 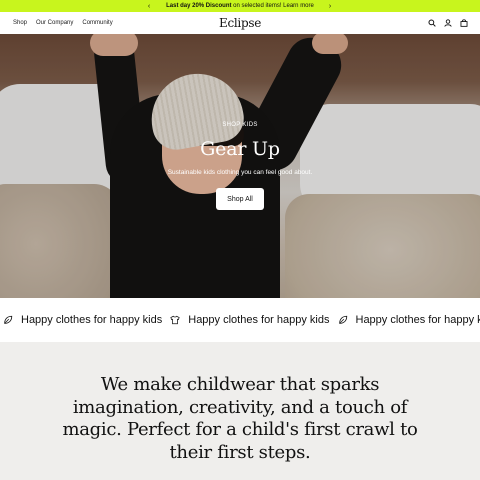 I want to click on chevron-right-icon: ›, so click(x=330, y=6).